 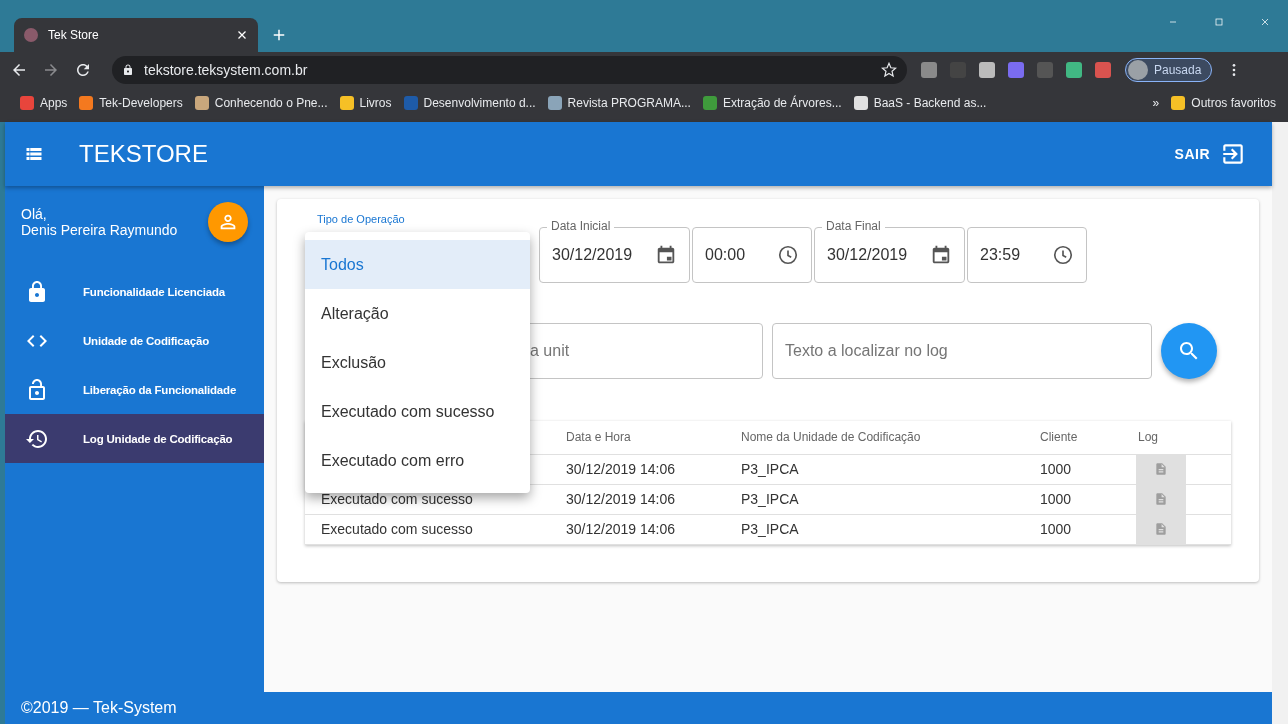 I want to click on exit-icon, so click(x=1233, y=154).